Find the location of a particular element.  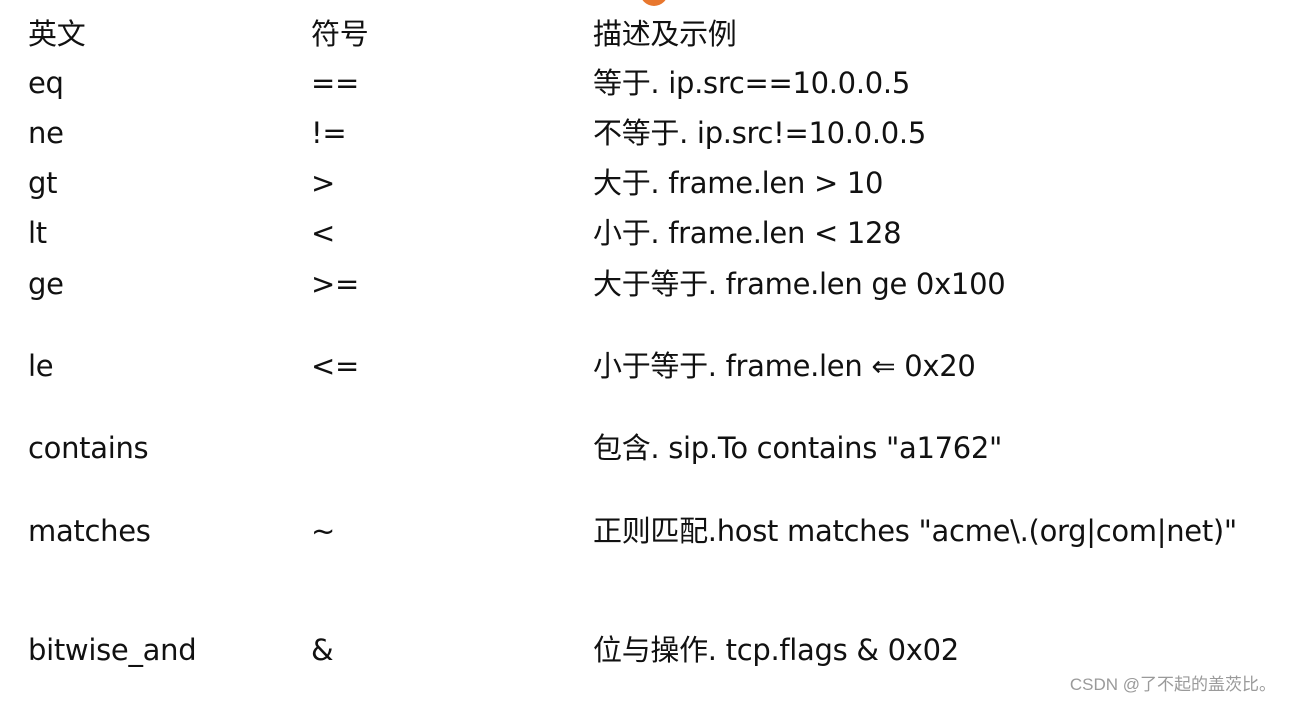

description-cell: 包含. sip.To contains "a1762" is located at coordinates (798, 448).